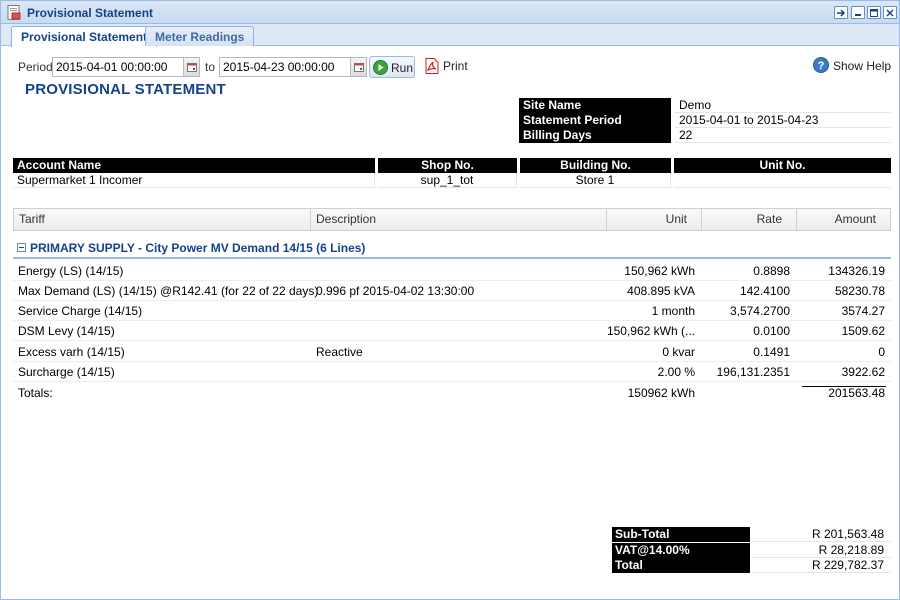  I want to click on tab-label: Provisional Statement, so click(84, 37).